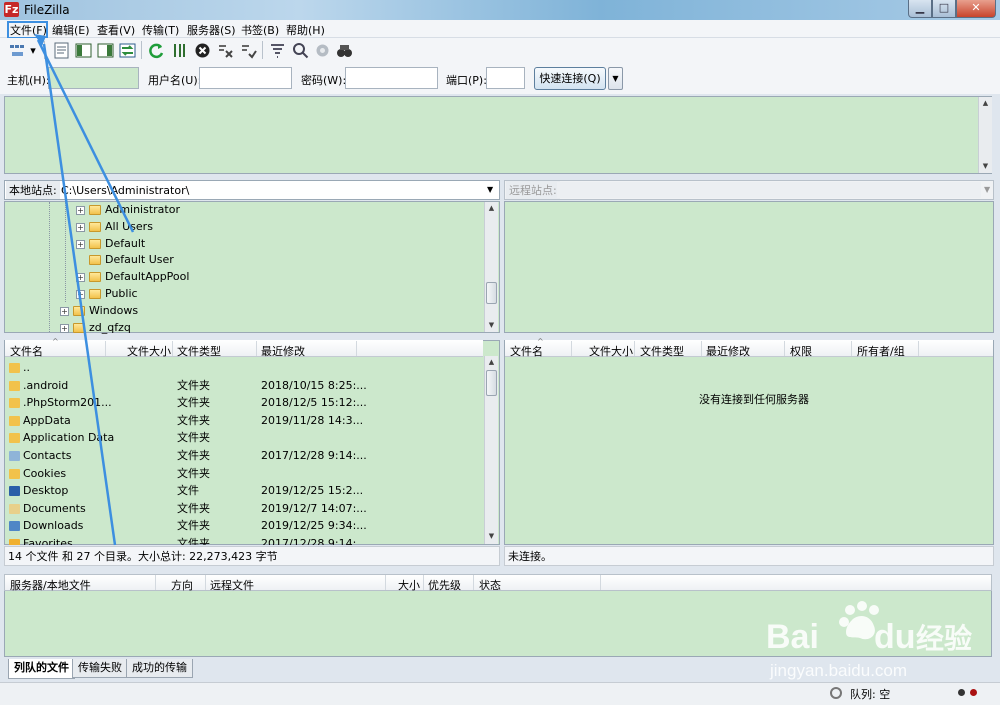  What do you see at coordinates (45, 491) in the screenshot?
I see `file-name: Desktop` at bounding box center [45, 491].